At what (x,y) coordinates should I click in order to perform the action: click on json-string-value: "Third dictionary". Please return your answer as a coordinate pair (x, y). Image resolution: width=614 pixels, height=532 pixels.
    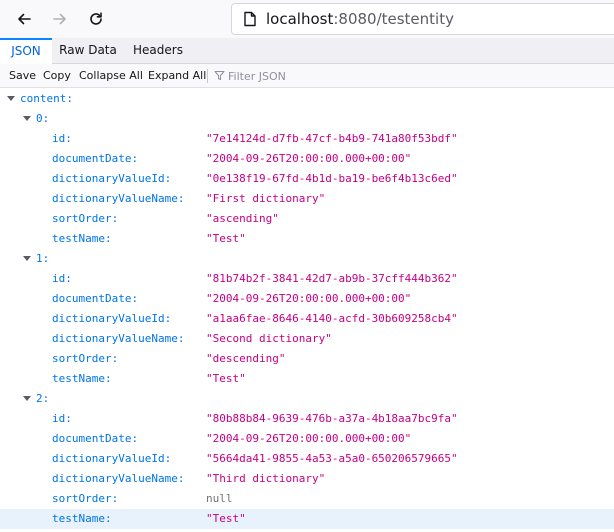
    Looking at the image, I should click on (266, 478).